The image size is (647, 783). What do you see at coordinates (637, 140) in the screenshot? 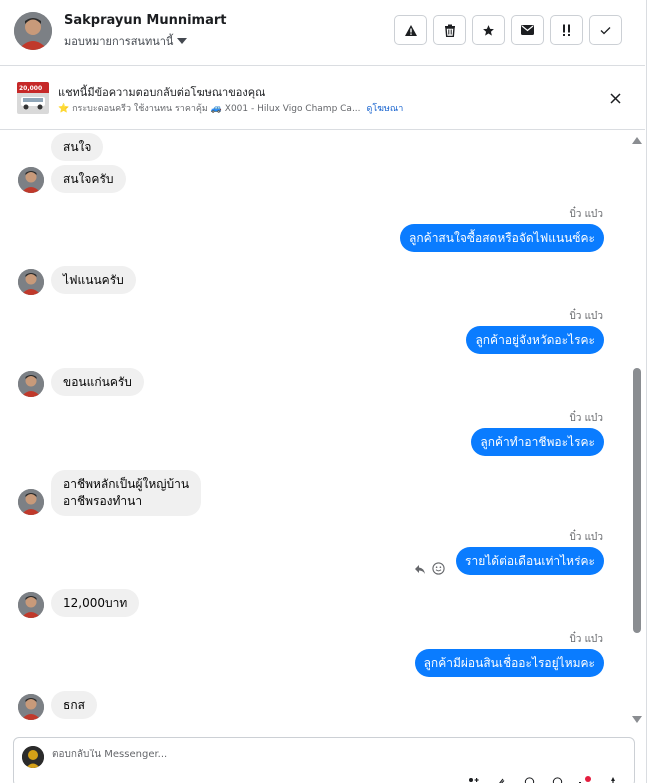
I see `scroll-up-arrow-icon` at bounding box center [637, 140].